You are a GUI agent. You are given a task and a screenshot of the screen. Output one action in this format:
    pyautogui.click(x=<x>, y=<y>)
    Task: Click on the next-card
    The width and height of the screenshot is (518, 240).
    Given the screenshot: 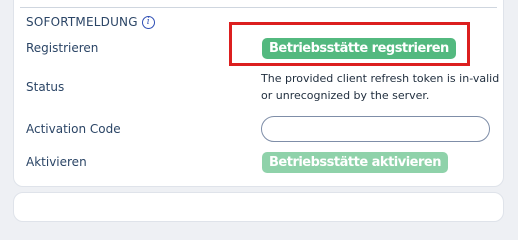 What is the action you would take?
    pyautogui.click(x=258, y=207)
    